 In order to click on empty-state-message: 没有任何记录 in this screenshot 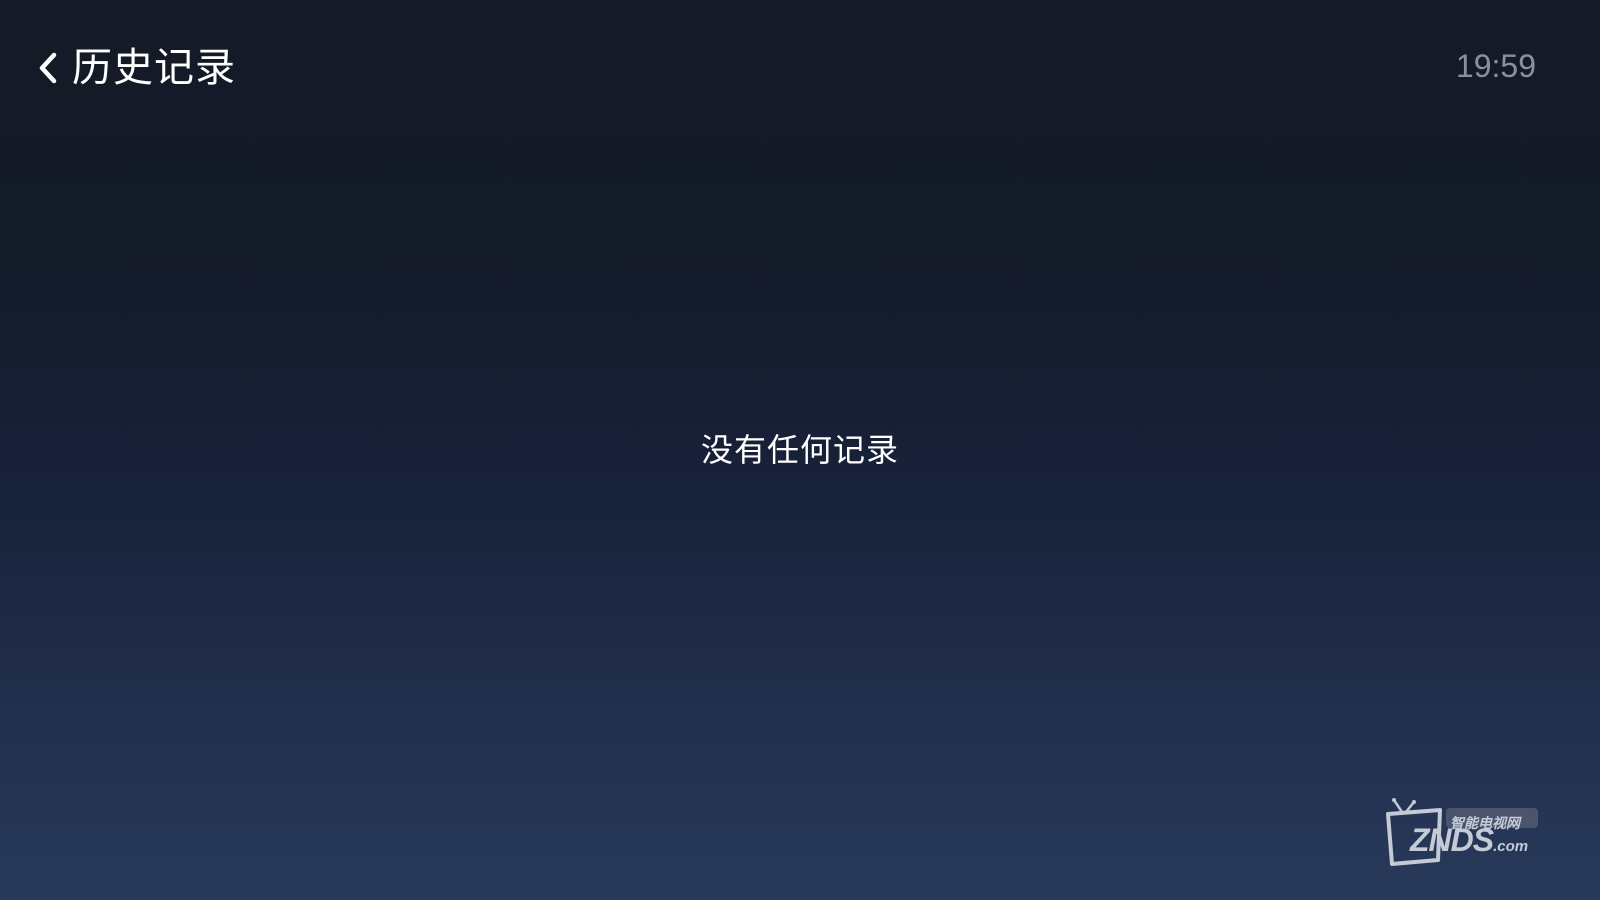, I will do `click(799, 450)`.